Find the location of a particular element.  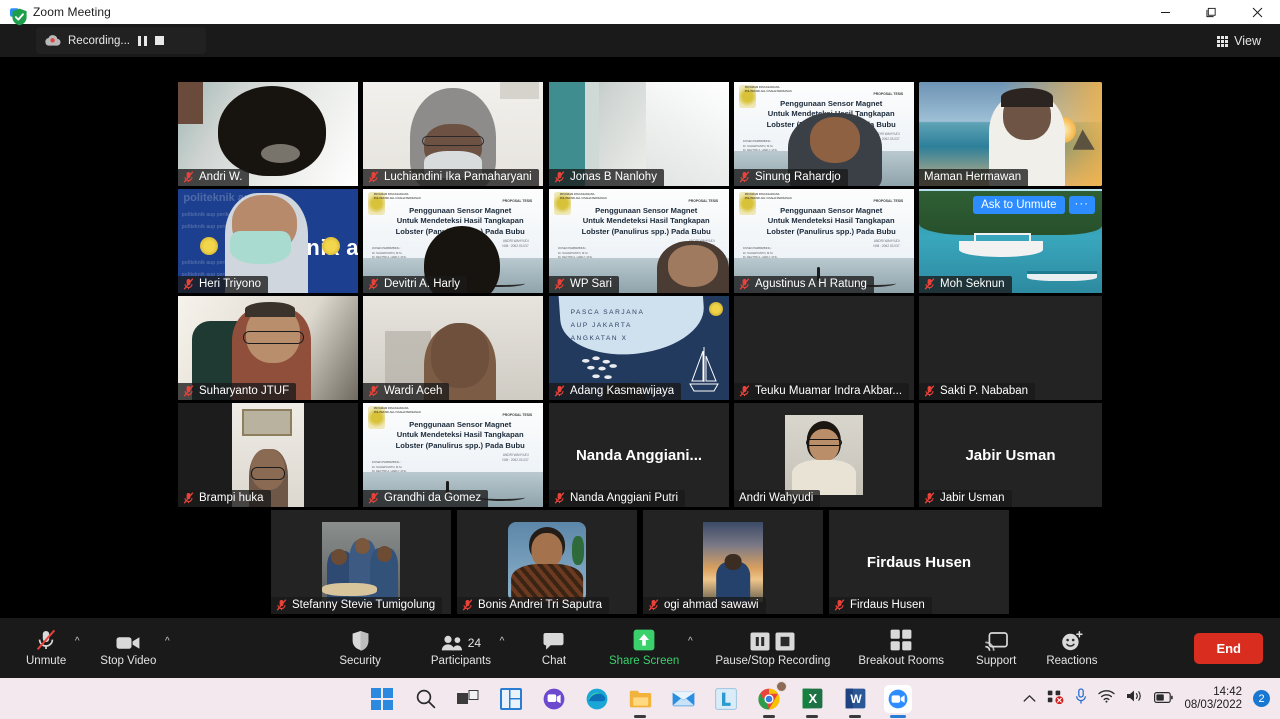

participant-tile: Stefanny Stevie Tumigolung is located at coordinates (361, 562).